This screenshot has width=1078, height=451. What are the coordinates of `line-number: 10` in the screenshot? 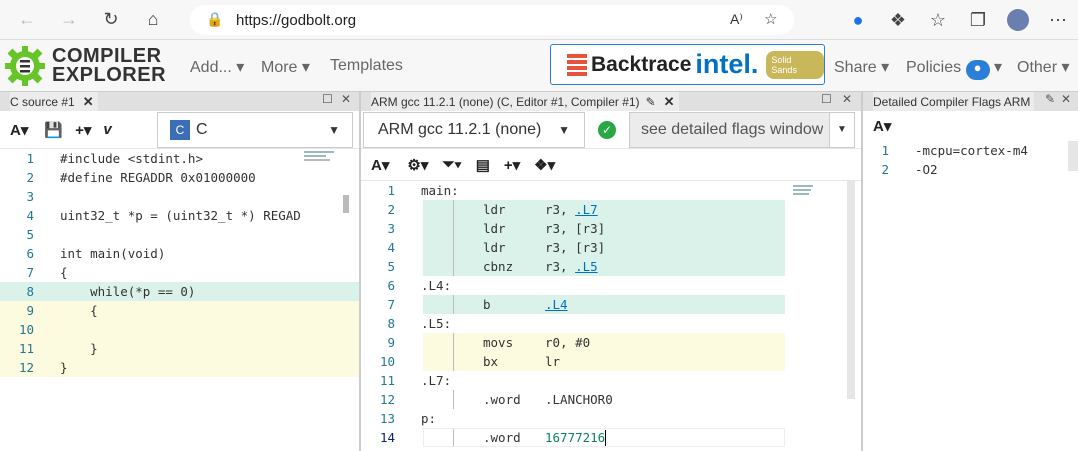 It's located at (26, 329).